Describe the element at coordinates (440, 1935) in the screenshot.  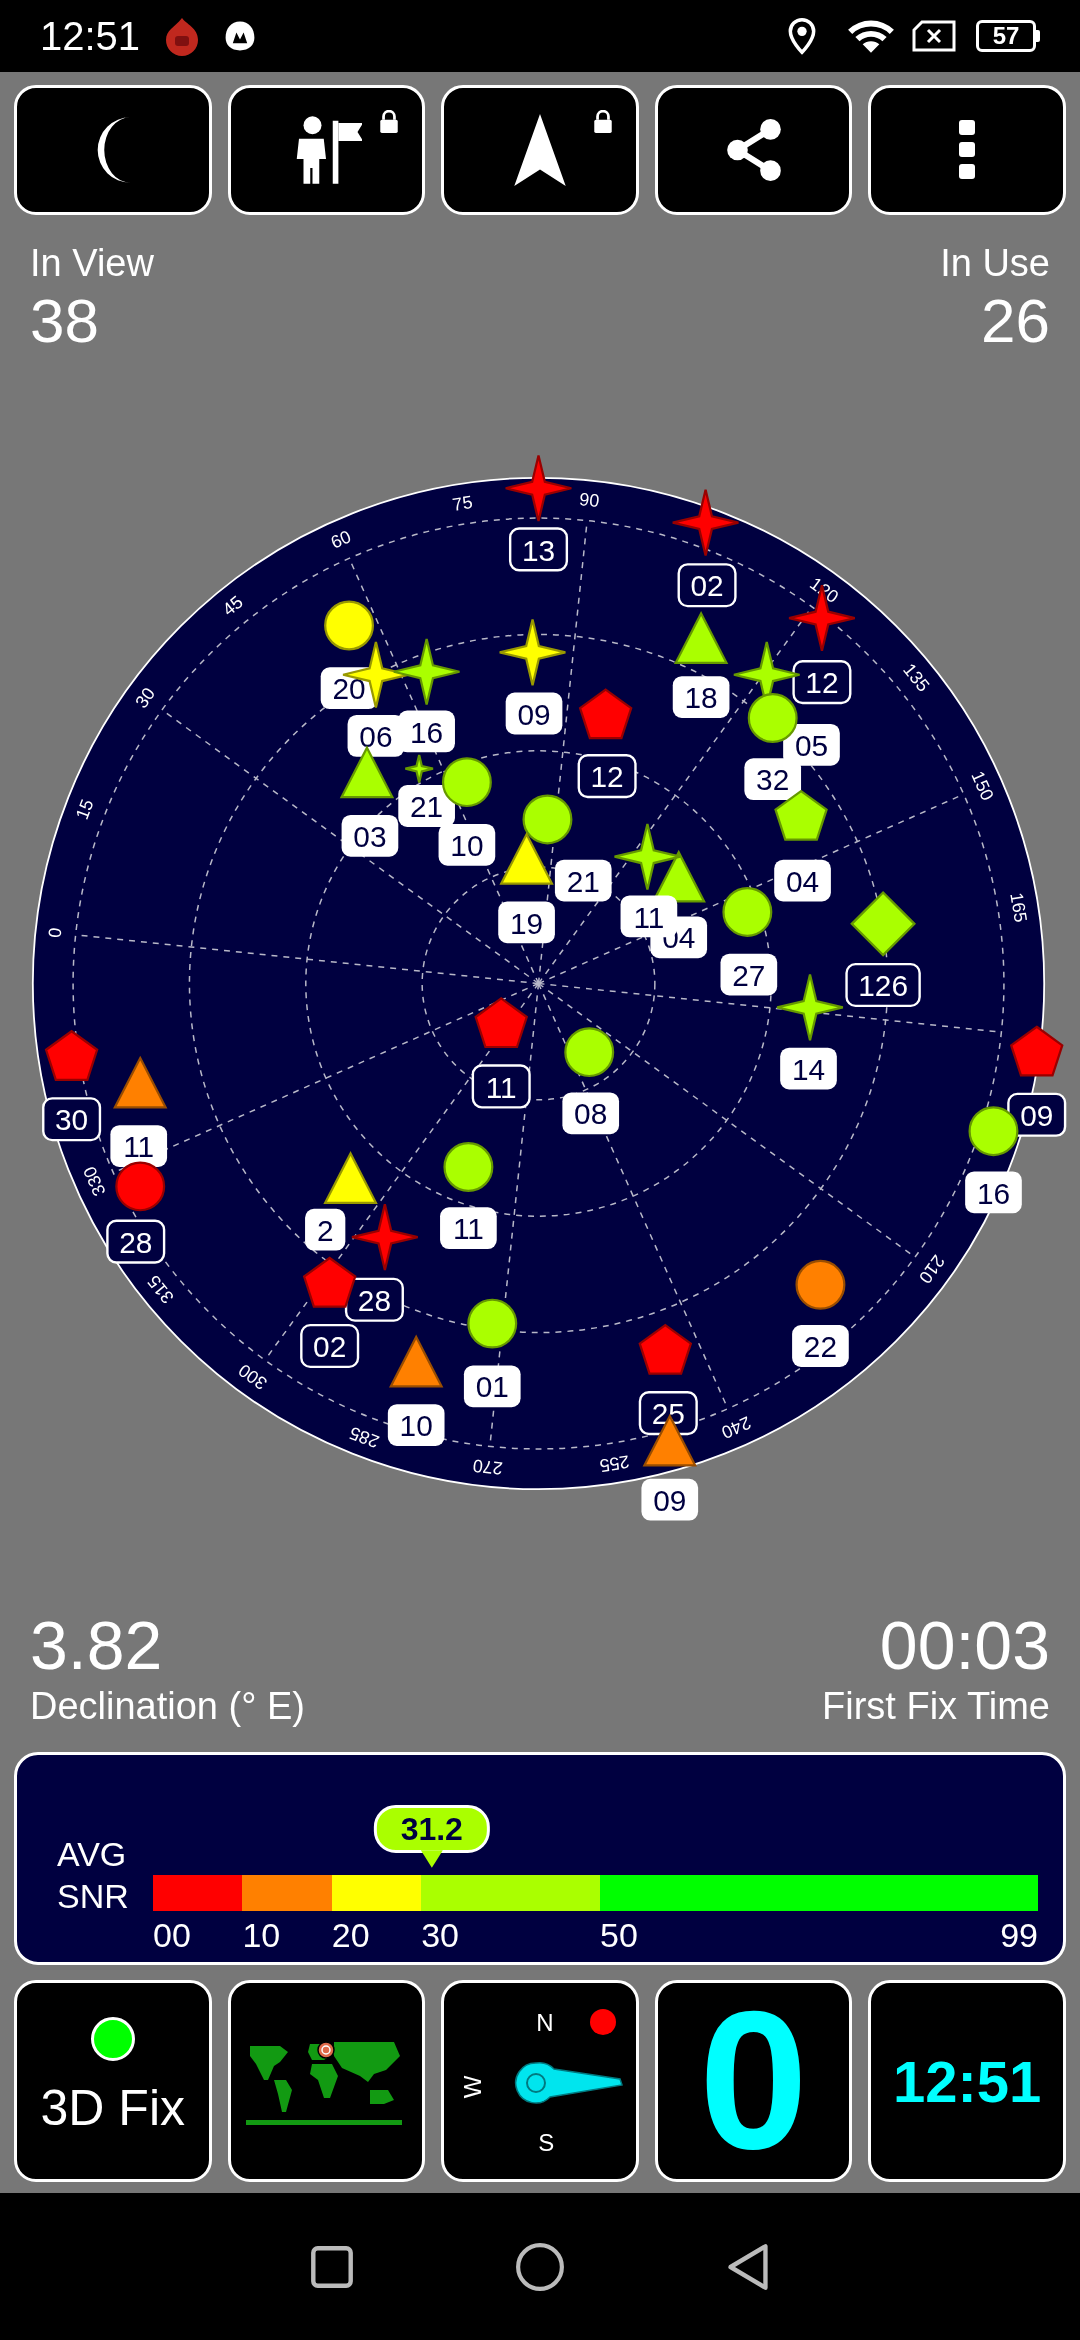
I see `snr-tick: 30` at that location.